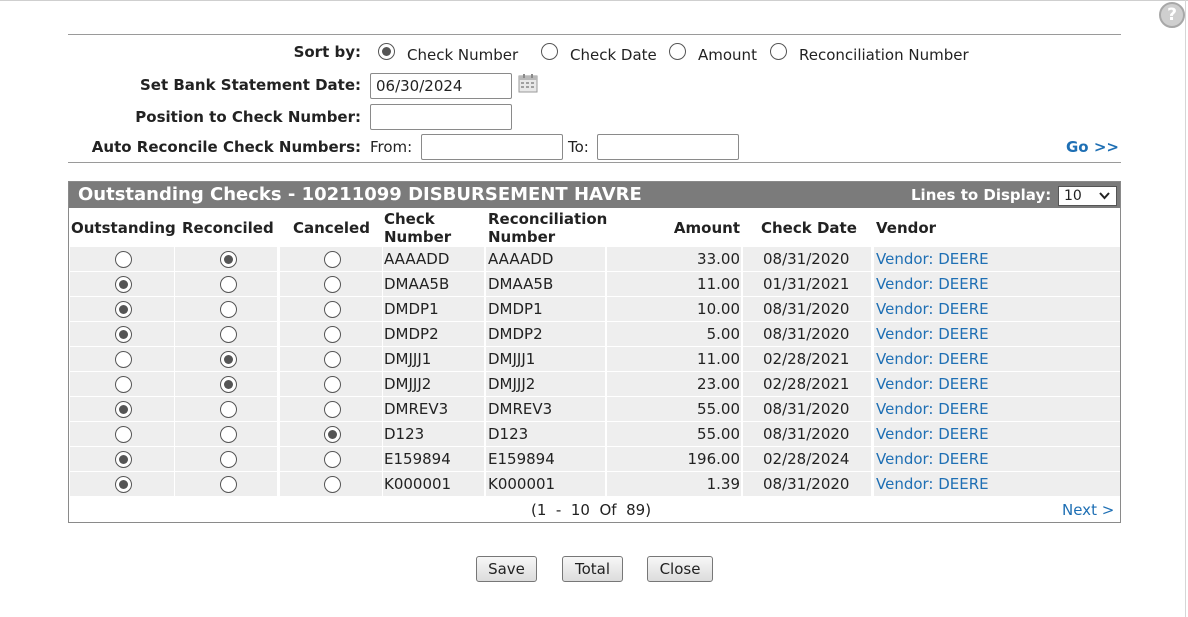  I want to click on col-recon-number-line2: Number, so click(522, 237).